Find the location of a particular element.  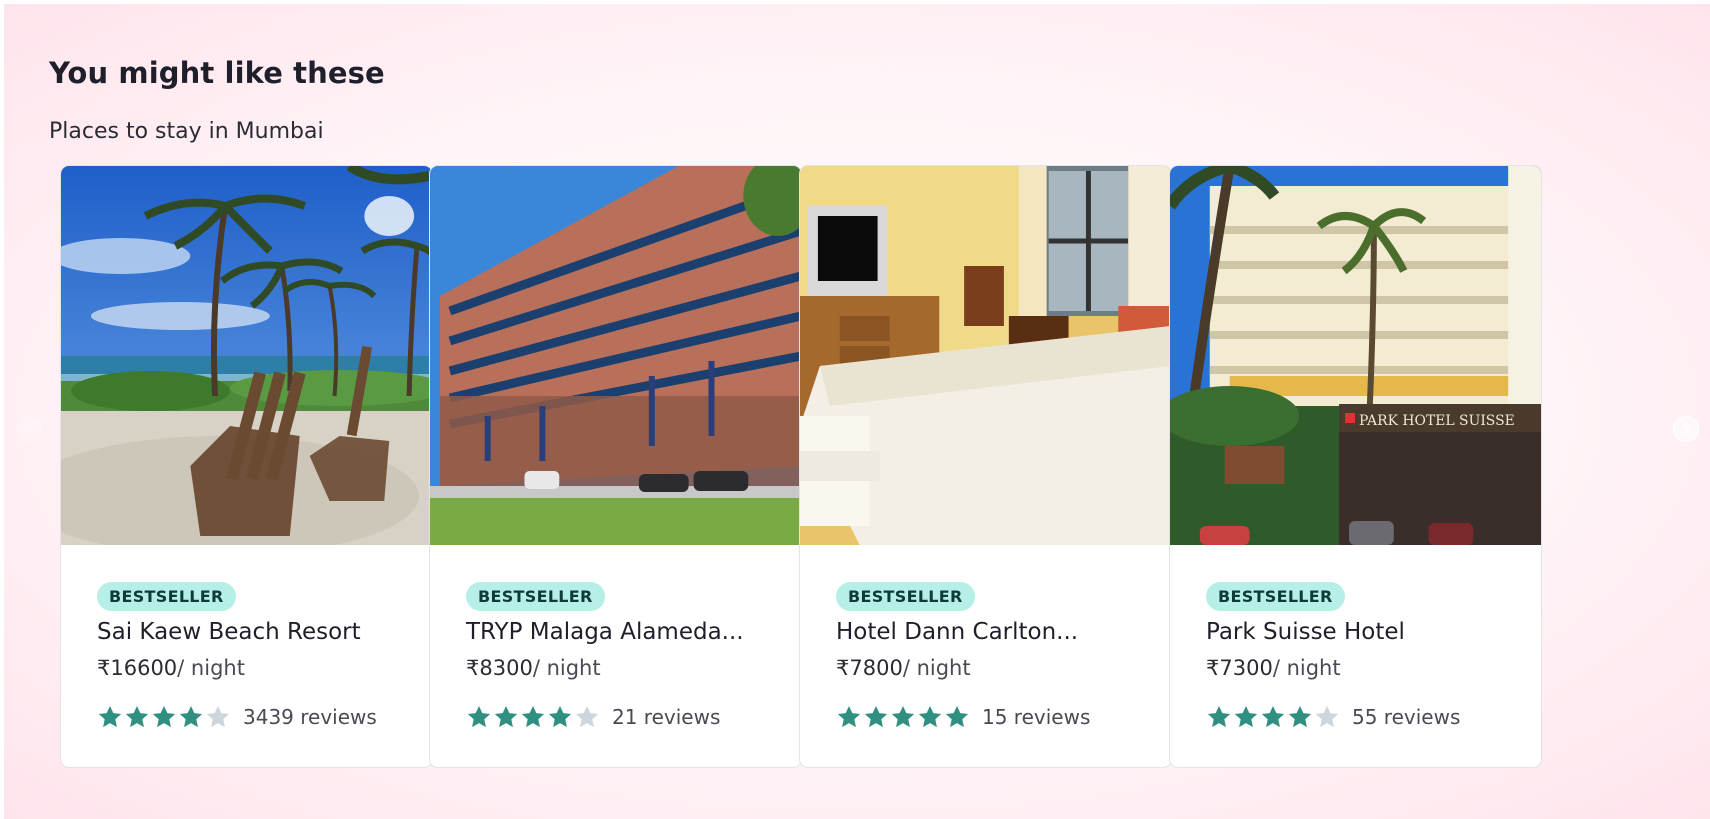

review-count: 55 reviews is located at coordinates (1406, 717).